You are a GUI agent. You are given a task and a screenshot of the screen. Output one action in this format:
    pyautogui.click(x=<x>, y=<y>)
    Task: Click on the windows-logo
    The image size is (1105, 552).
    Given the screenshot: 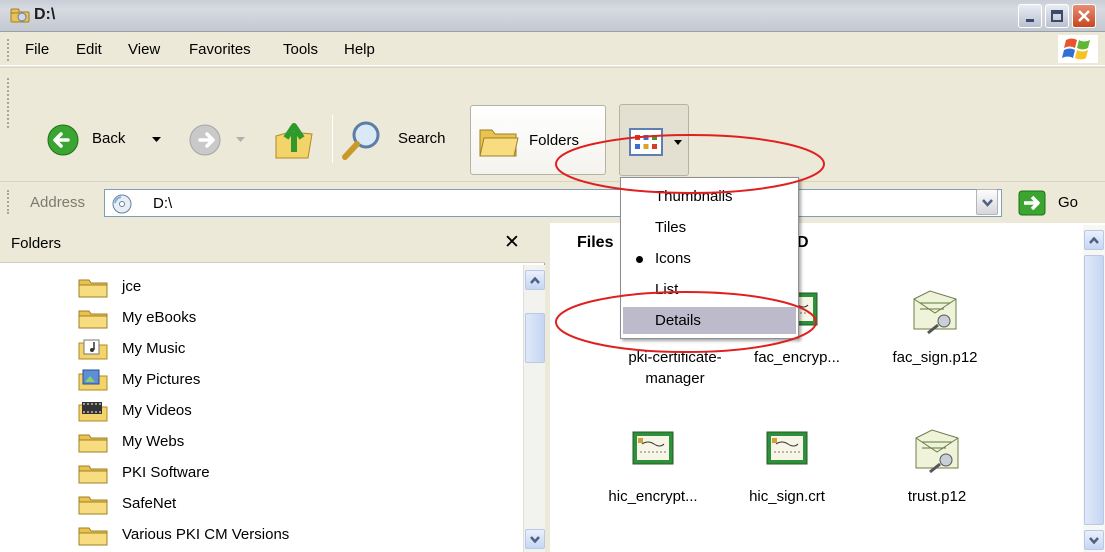 What is the action you would take?
    pyautogui.click(x=1078, y=49)
    